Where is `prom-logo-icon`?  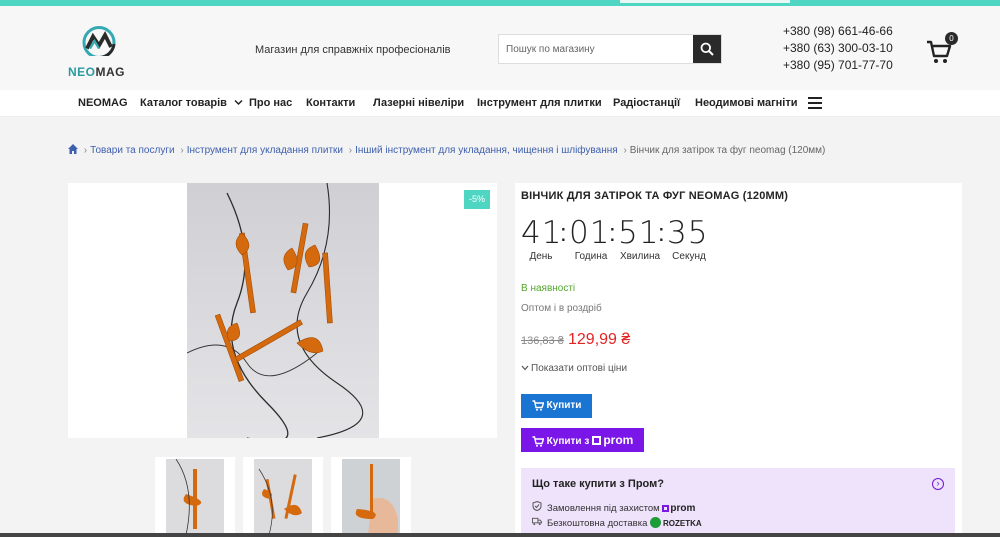
prom-logo-icon is located at coordinates (597, 440).